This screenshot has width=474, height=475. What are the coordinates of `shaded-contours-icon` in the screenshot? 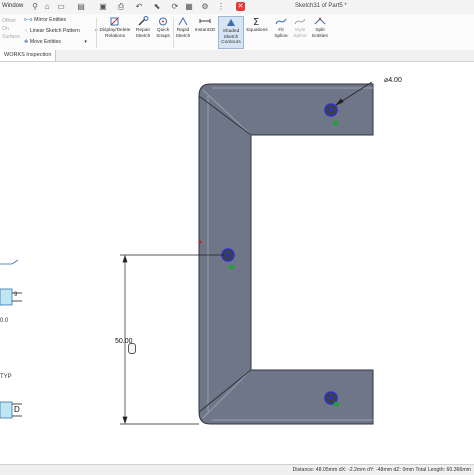 It's located at (231, 22).